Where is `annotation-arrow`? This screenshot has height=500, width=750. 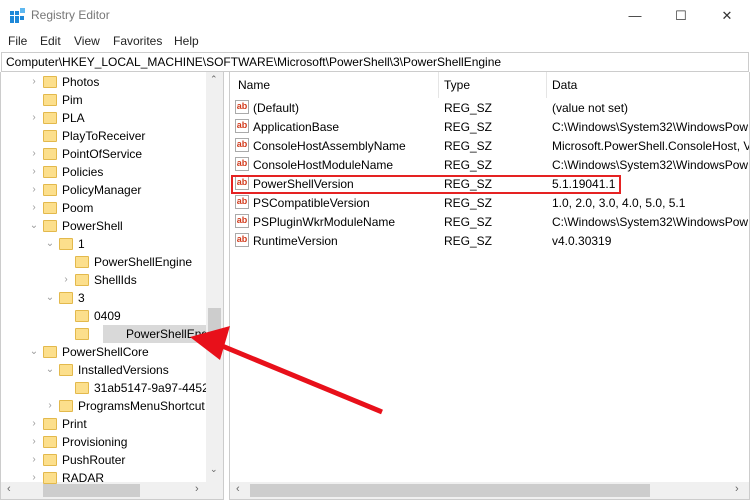 annotation-arrow is located at coordinates (286, 370).